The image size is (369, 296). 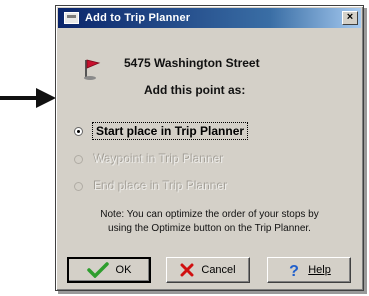 What do you see at coordinates (170, 131) in the screenshot?
I see `option-start-place-label: Start place in Trip Planner` at bounding box center [170, 131].